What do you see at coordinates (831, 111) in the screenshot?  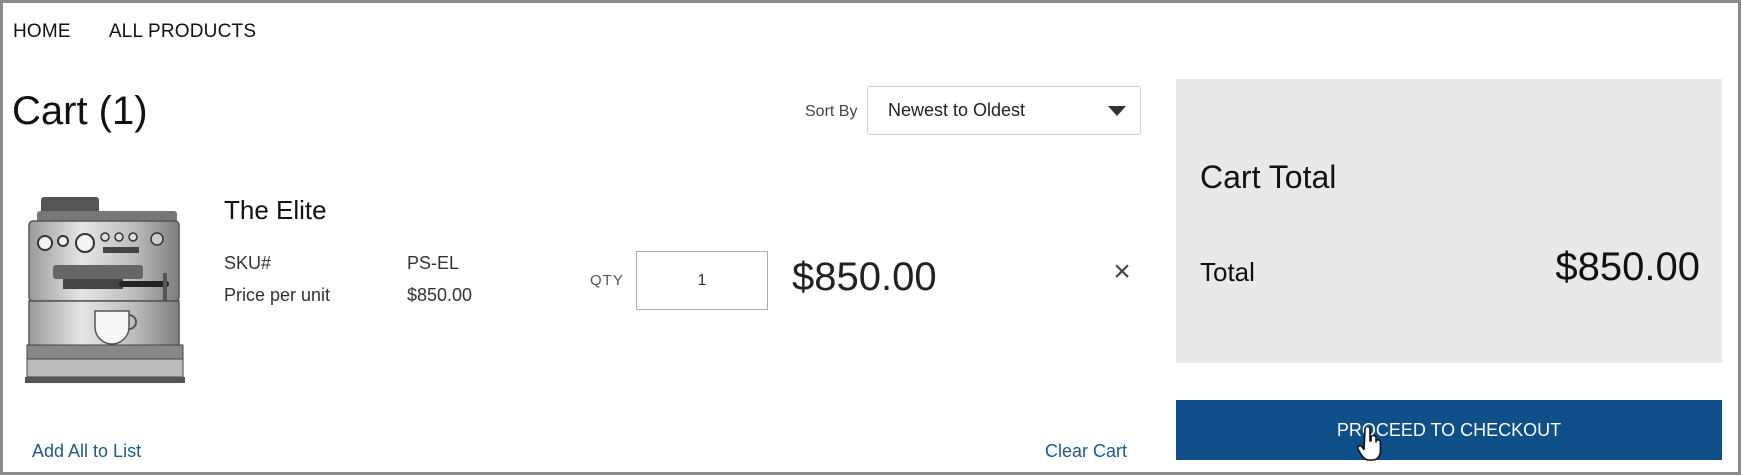 I see `sort-label: Sort By` at bounding box center [831, 111].